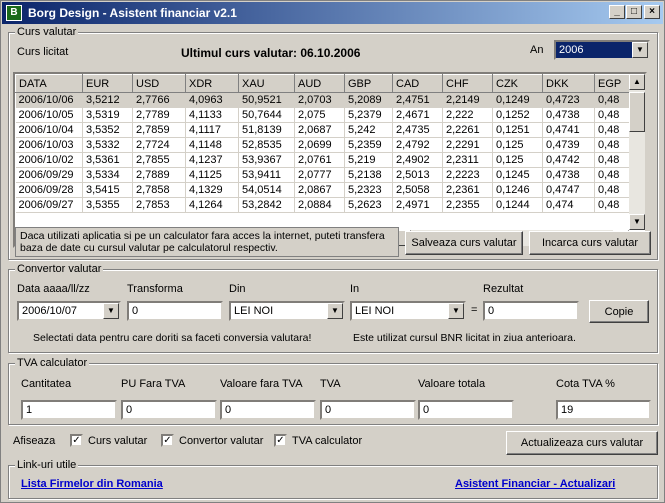 The width and height of the screenshot is (665, 503). What do you see at coordinates (637, 152) in the screenshot?
I see `vertical-scrollbar: ▲ ▼` at bounding box center [637, 152].